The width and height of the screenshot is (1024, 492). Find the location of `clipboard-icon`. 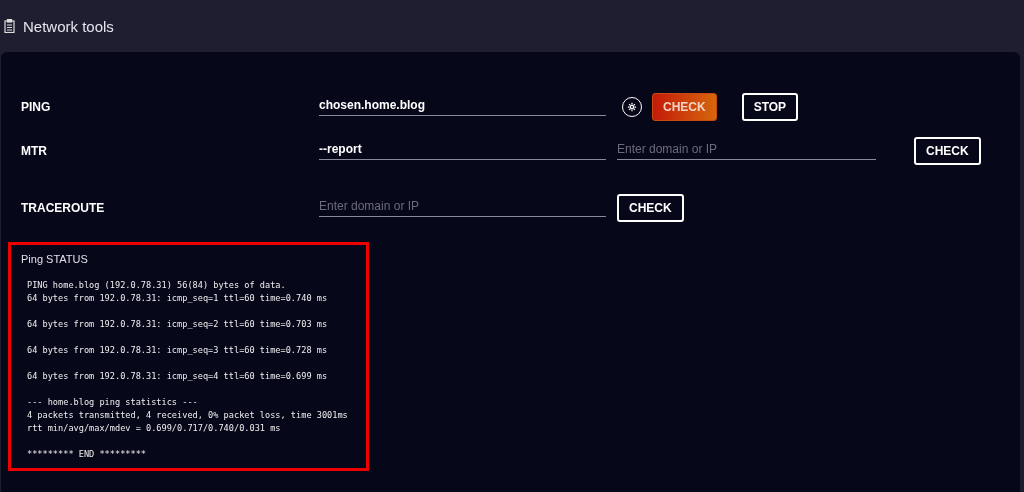

clipboard-icon is located at coordinates (9, 26).